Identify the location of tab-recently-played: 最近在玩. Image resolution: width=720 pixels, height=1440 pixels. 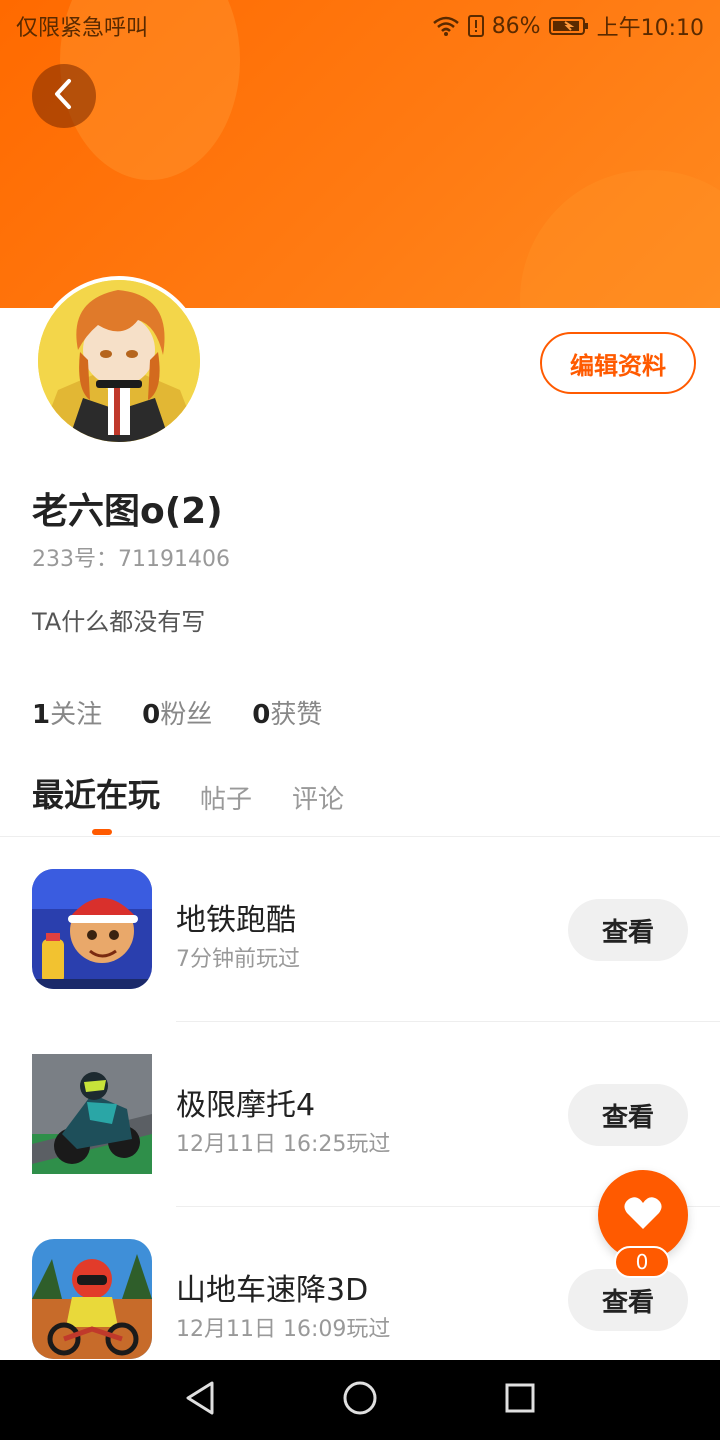
(96, 793).